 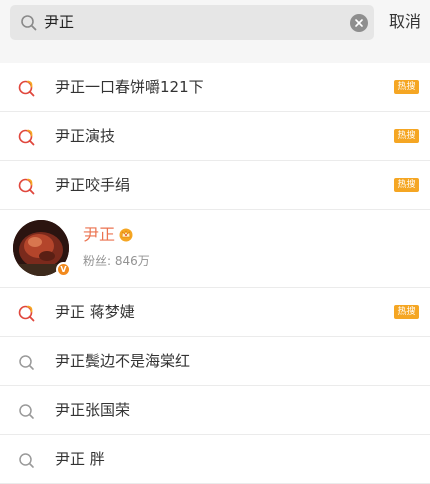 What do you see at coordinates (215, 55) in the screenshot?
I see `section-divider` at bounding box center [215, 55].